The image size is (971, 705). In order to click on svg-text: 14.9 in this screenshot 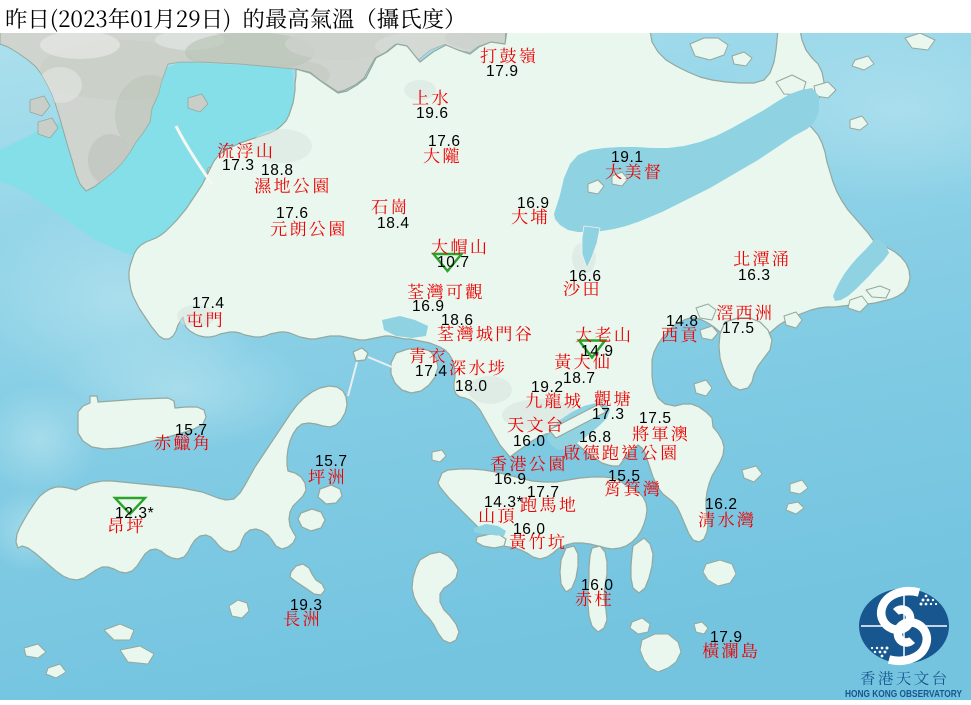, I will do `click(597, 351)`.